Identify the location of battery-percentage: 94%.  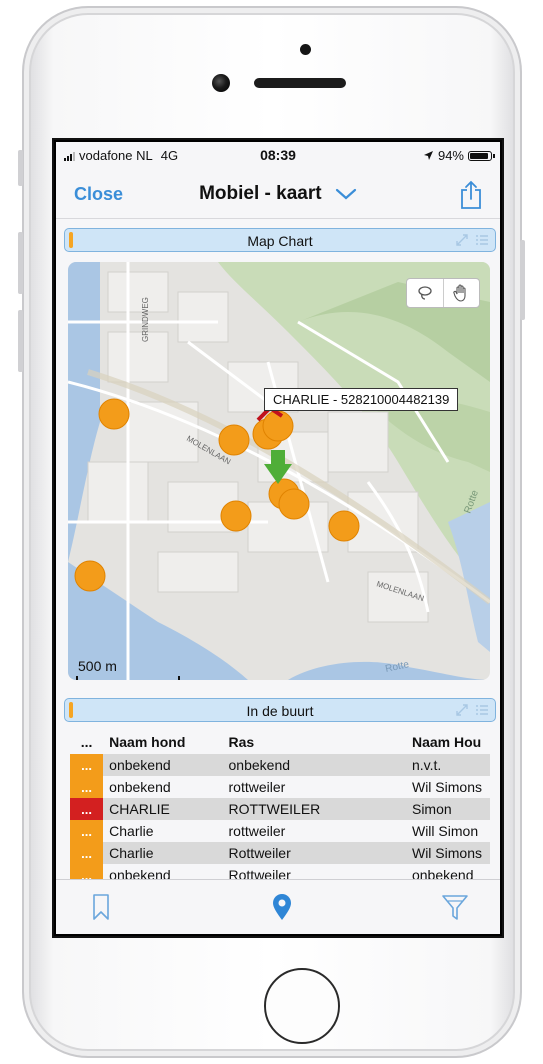
(450, 155).